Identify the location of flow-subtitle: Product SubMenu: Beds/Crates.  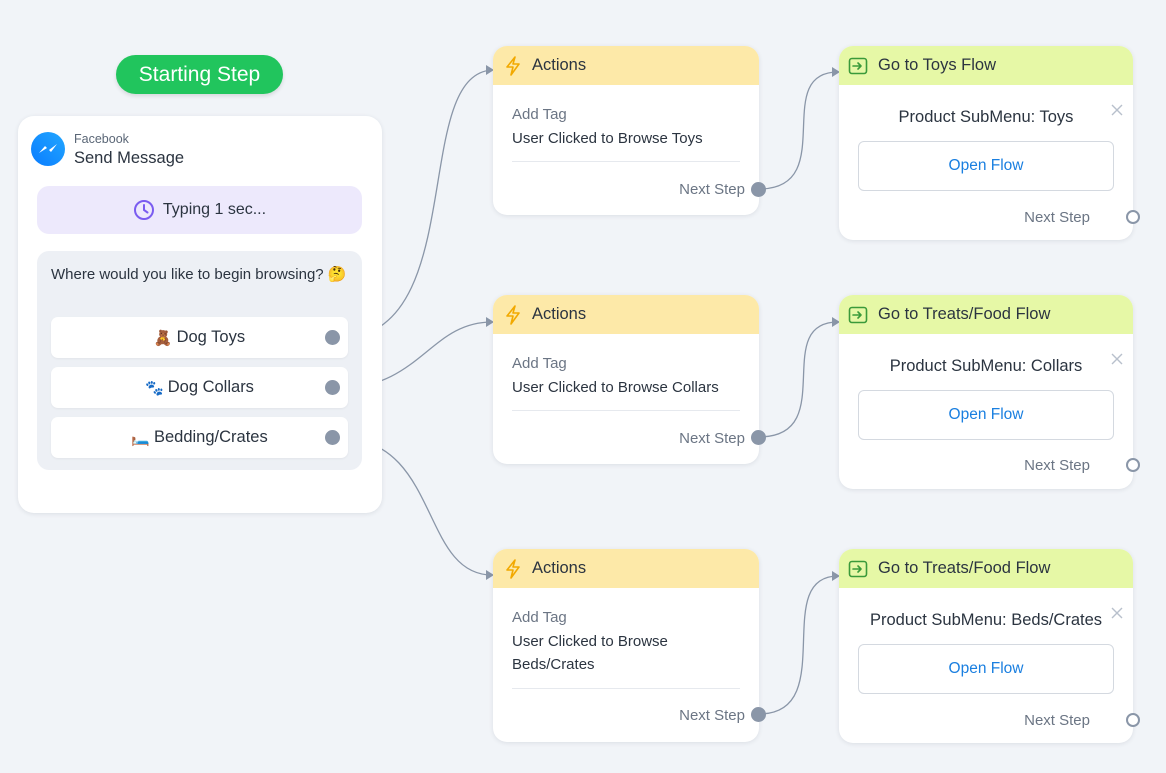
(986, 620).